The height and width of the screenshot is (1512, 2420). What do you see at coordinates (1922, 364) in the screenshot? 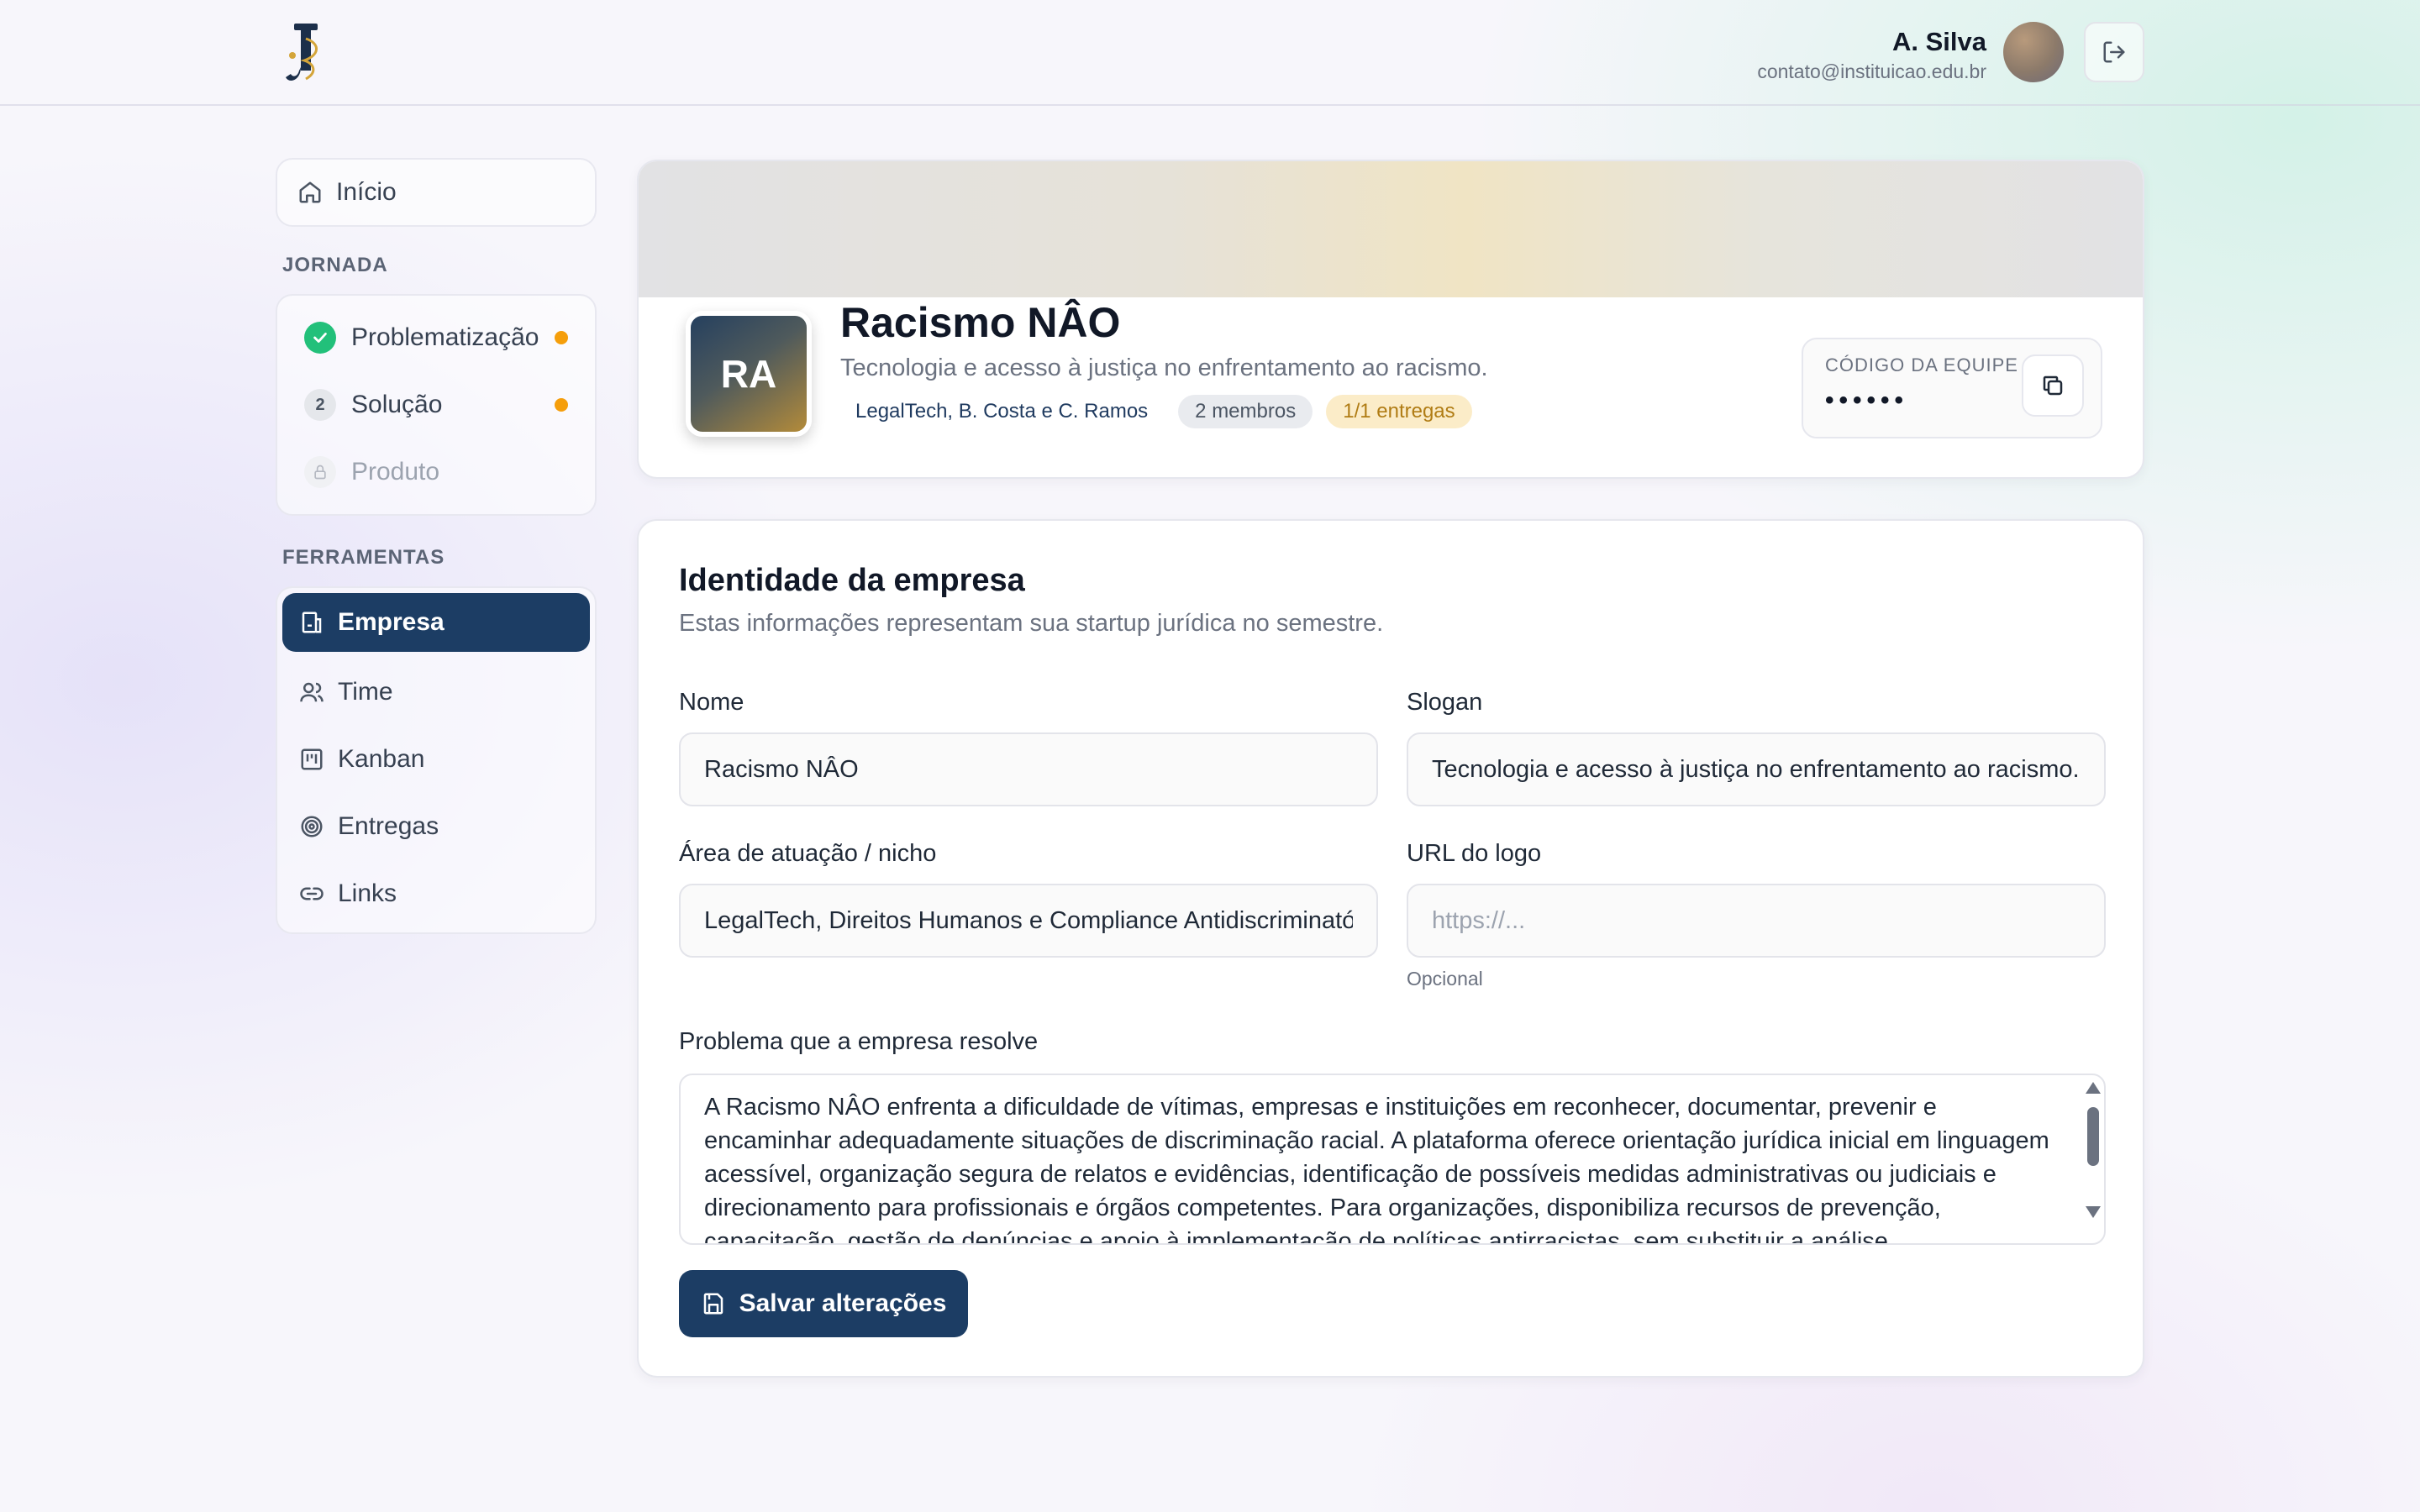
I see `team-code-label: CÓDIGO DA EQUIPE` at bounding box center [1922, 364].